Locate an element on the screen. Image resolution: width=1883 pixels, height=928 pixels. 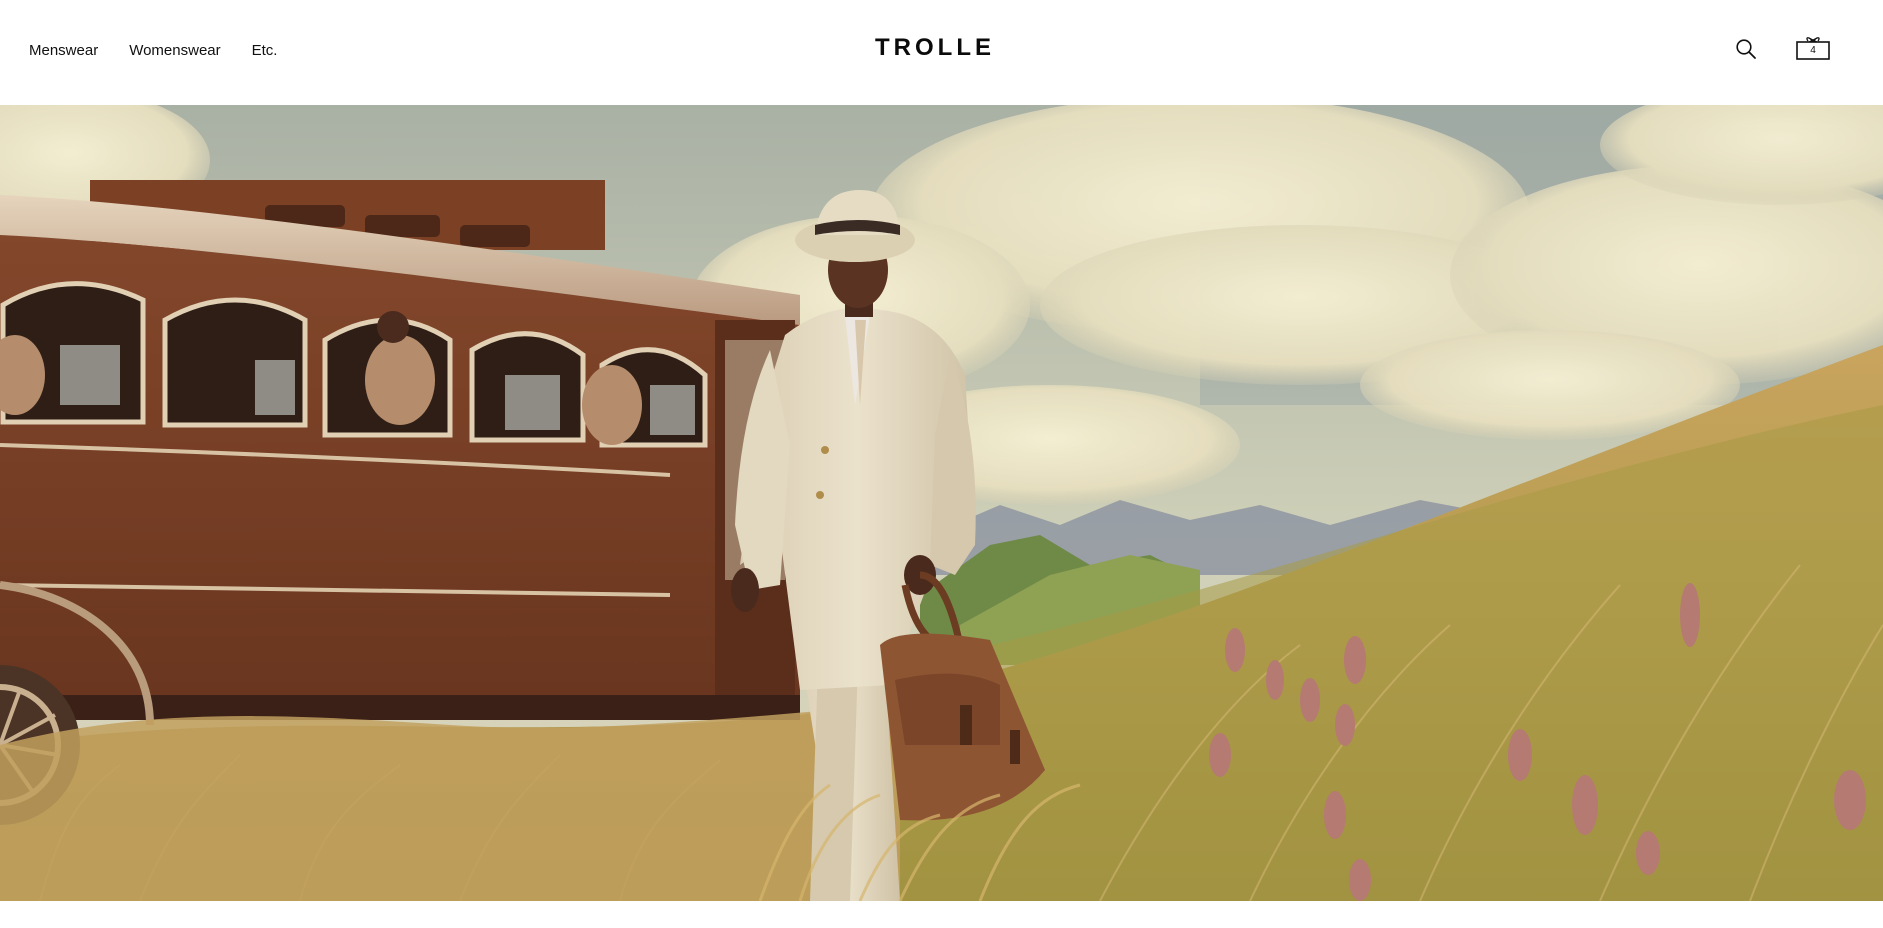
site-header: Menswear Womenswear Etc. TROLLE 4 is located at coordinates (941, 52).